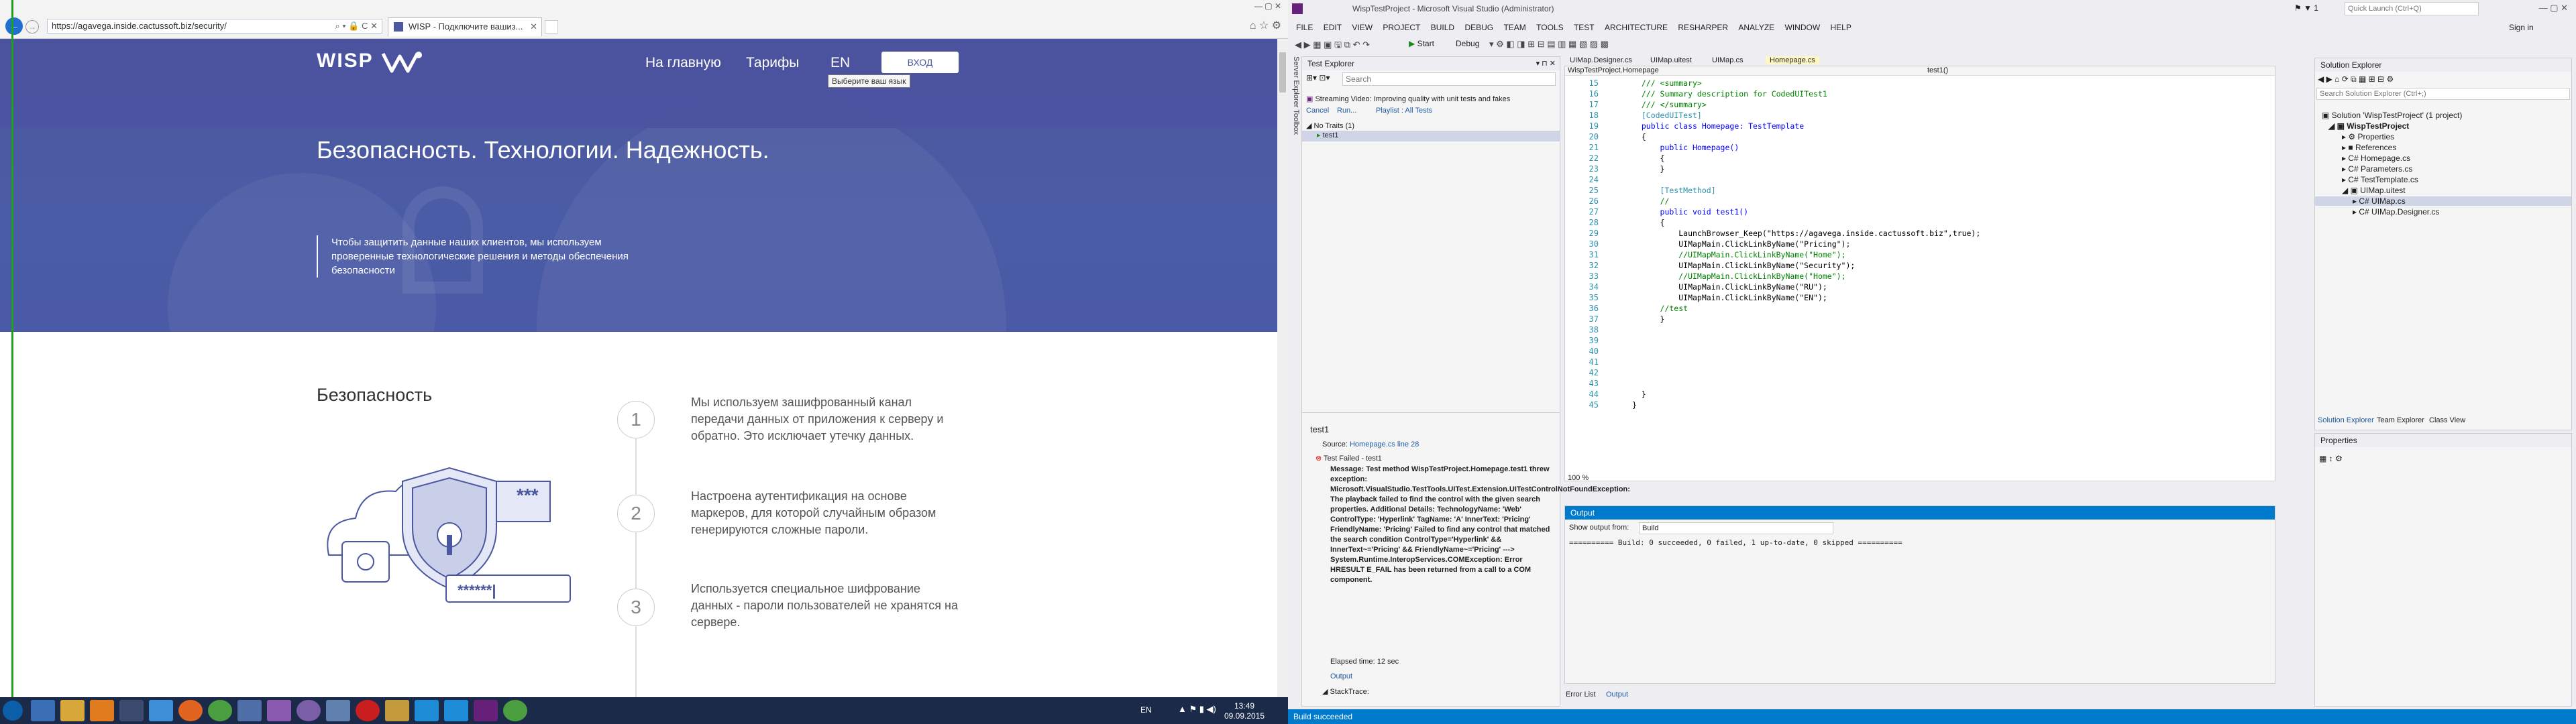 The width and height of the screenshot is (2576, 724). Describe the element at coordinates (1197, 710) in the screenshot. I see `tray-icons: ▲ ⚑ ▮ ◀)` at that location.